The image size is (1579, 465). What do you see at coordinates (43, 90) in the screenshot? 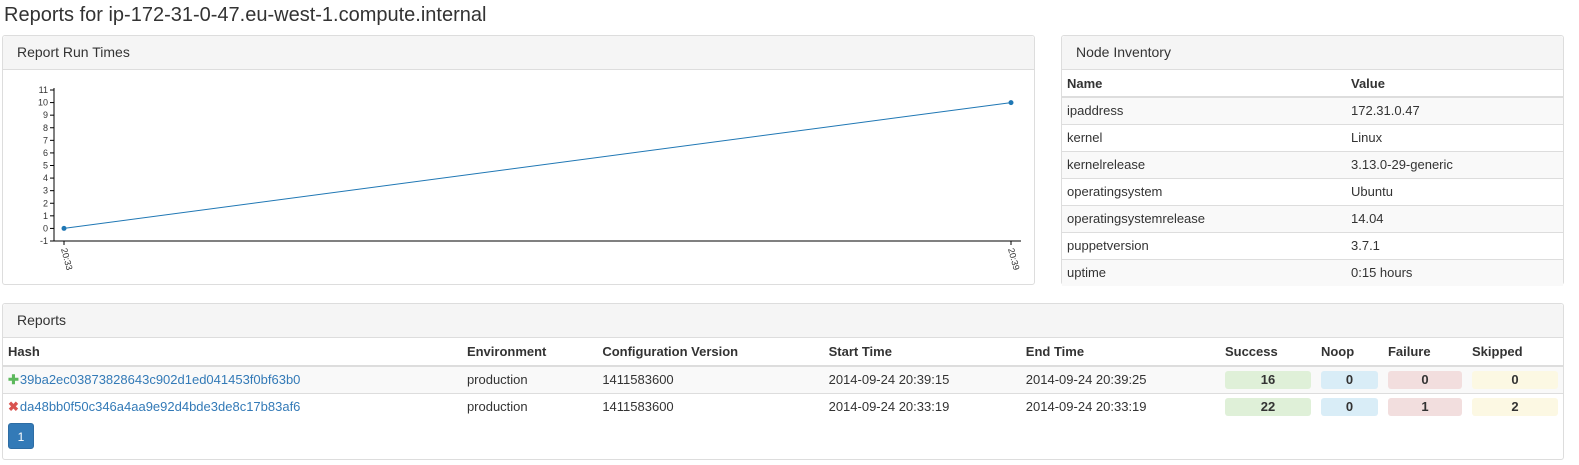
I see `y-tick-label: 11` at bounding box center [43, 90].